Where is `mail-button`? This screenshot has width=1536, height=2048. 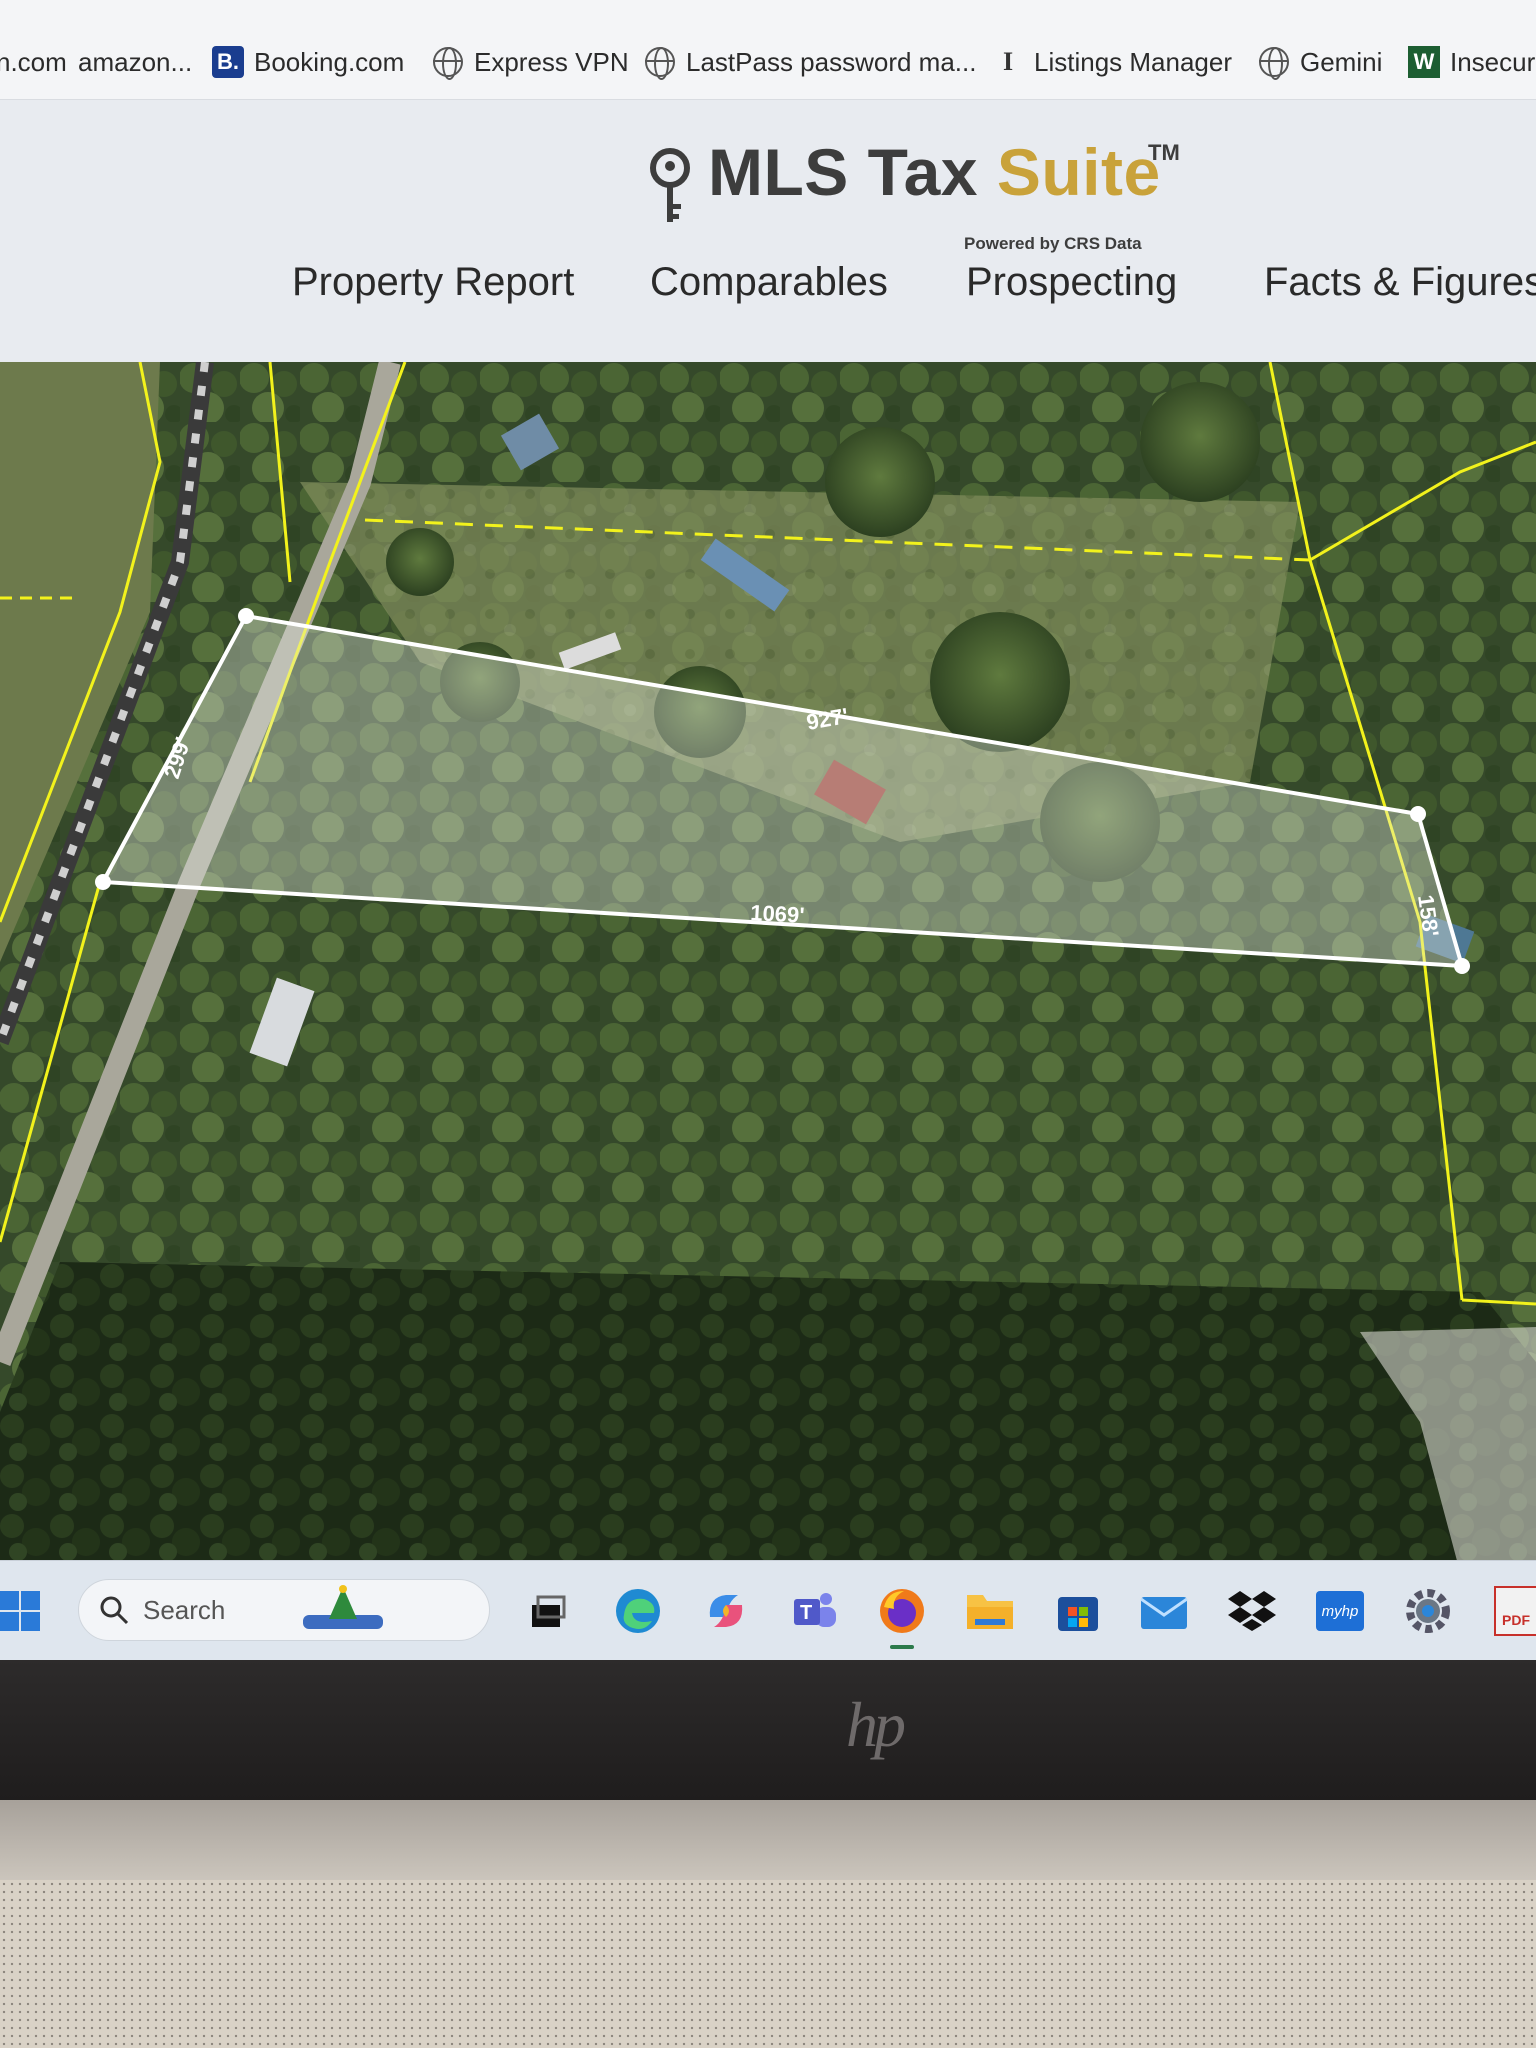
mail-button is located at coordinates (1164, 1611).